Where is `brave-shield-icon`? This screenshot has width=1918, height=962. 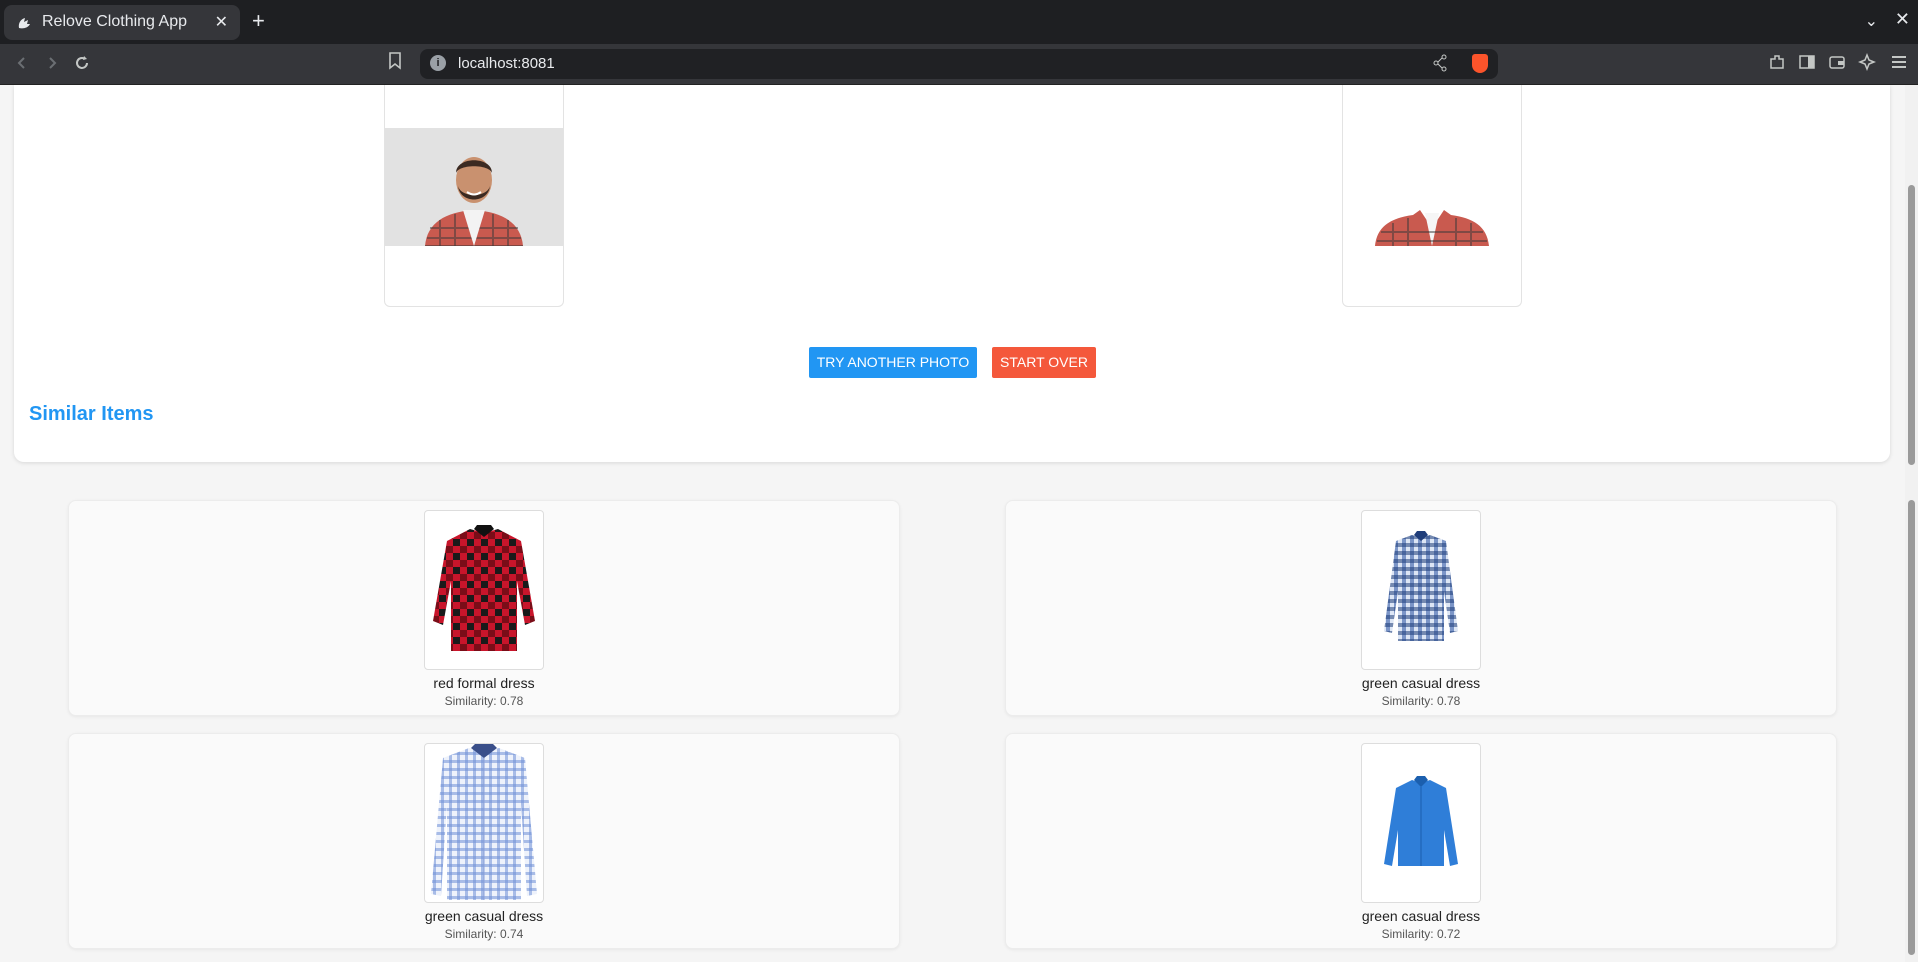 brave-shield-icon is located at coordinates (1480, 63).